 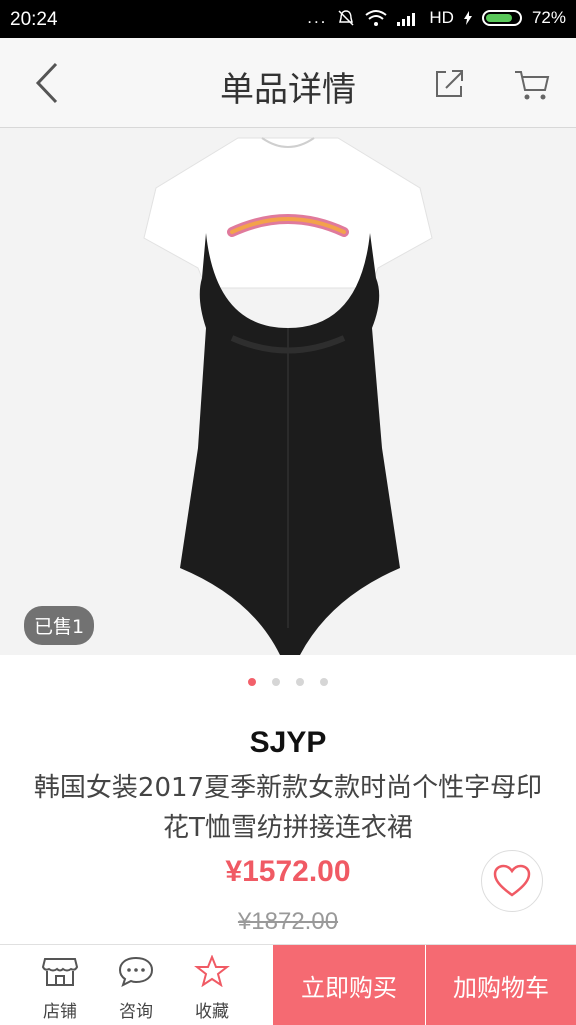 I want to click on buy-now-button: 立即购买, so click(x=349, y=985).